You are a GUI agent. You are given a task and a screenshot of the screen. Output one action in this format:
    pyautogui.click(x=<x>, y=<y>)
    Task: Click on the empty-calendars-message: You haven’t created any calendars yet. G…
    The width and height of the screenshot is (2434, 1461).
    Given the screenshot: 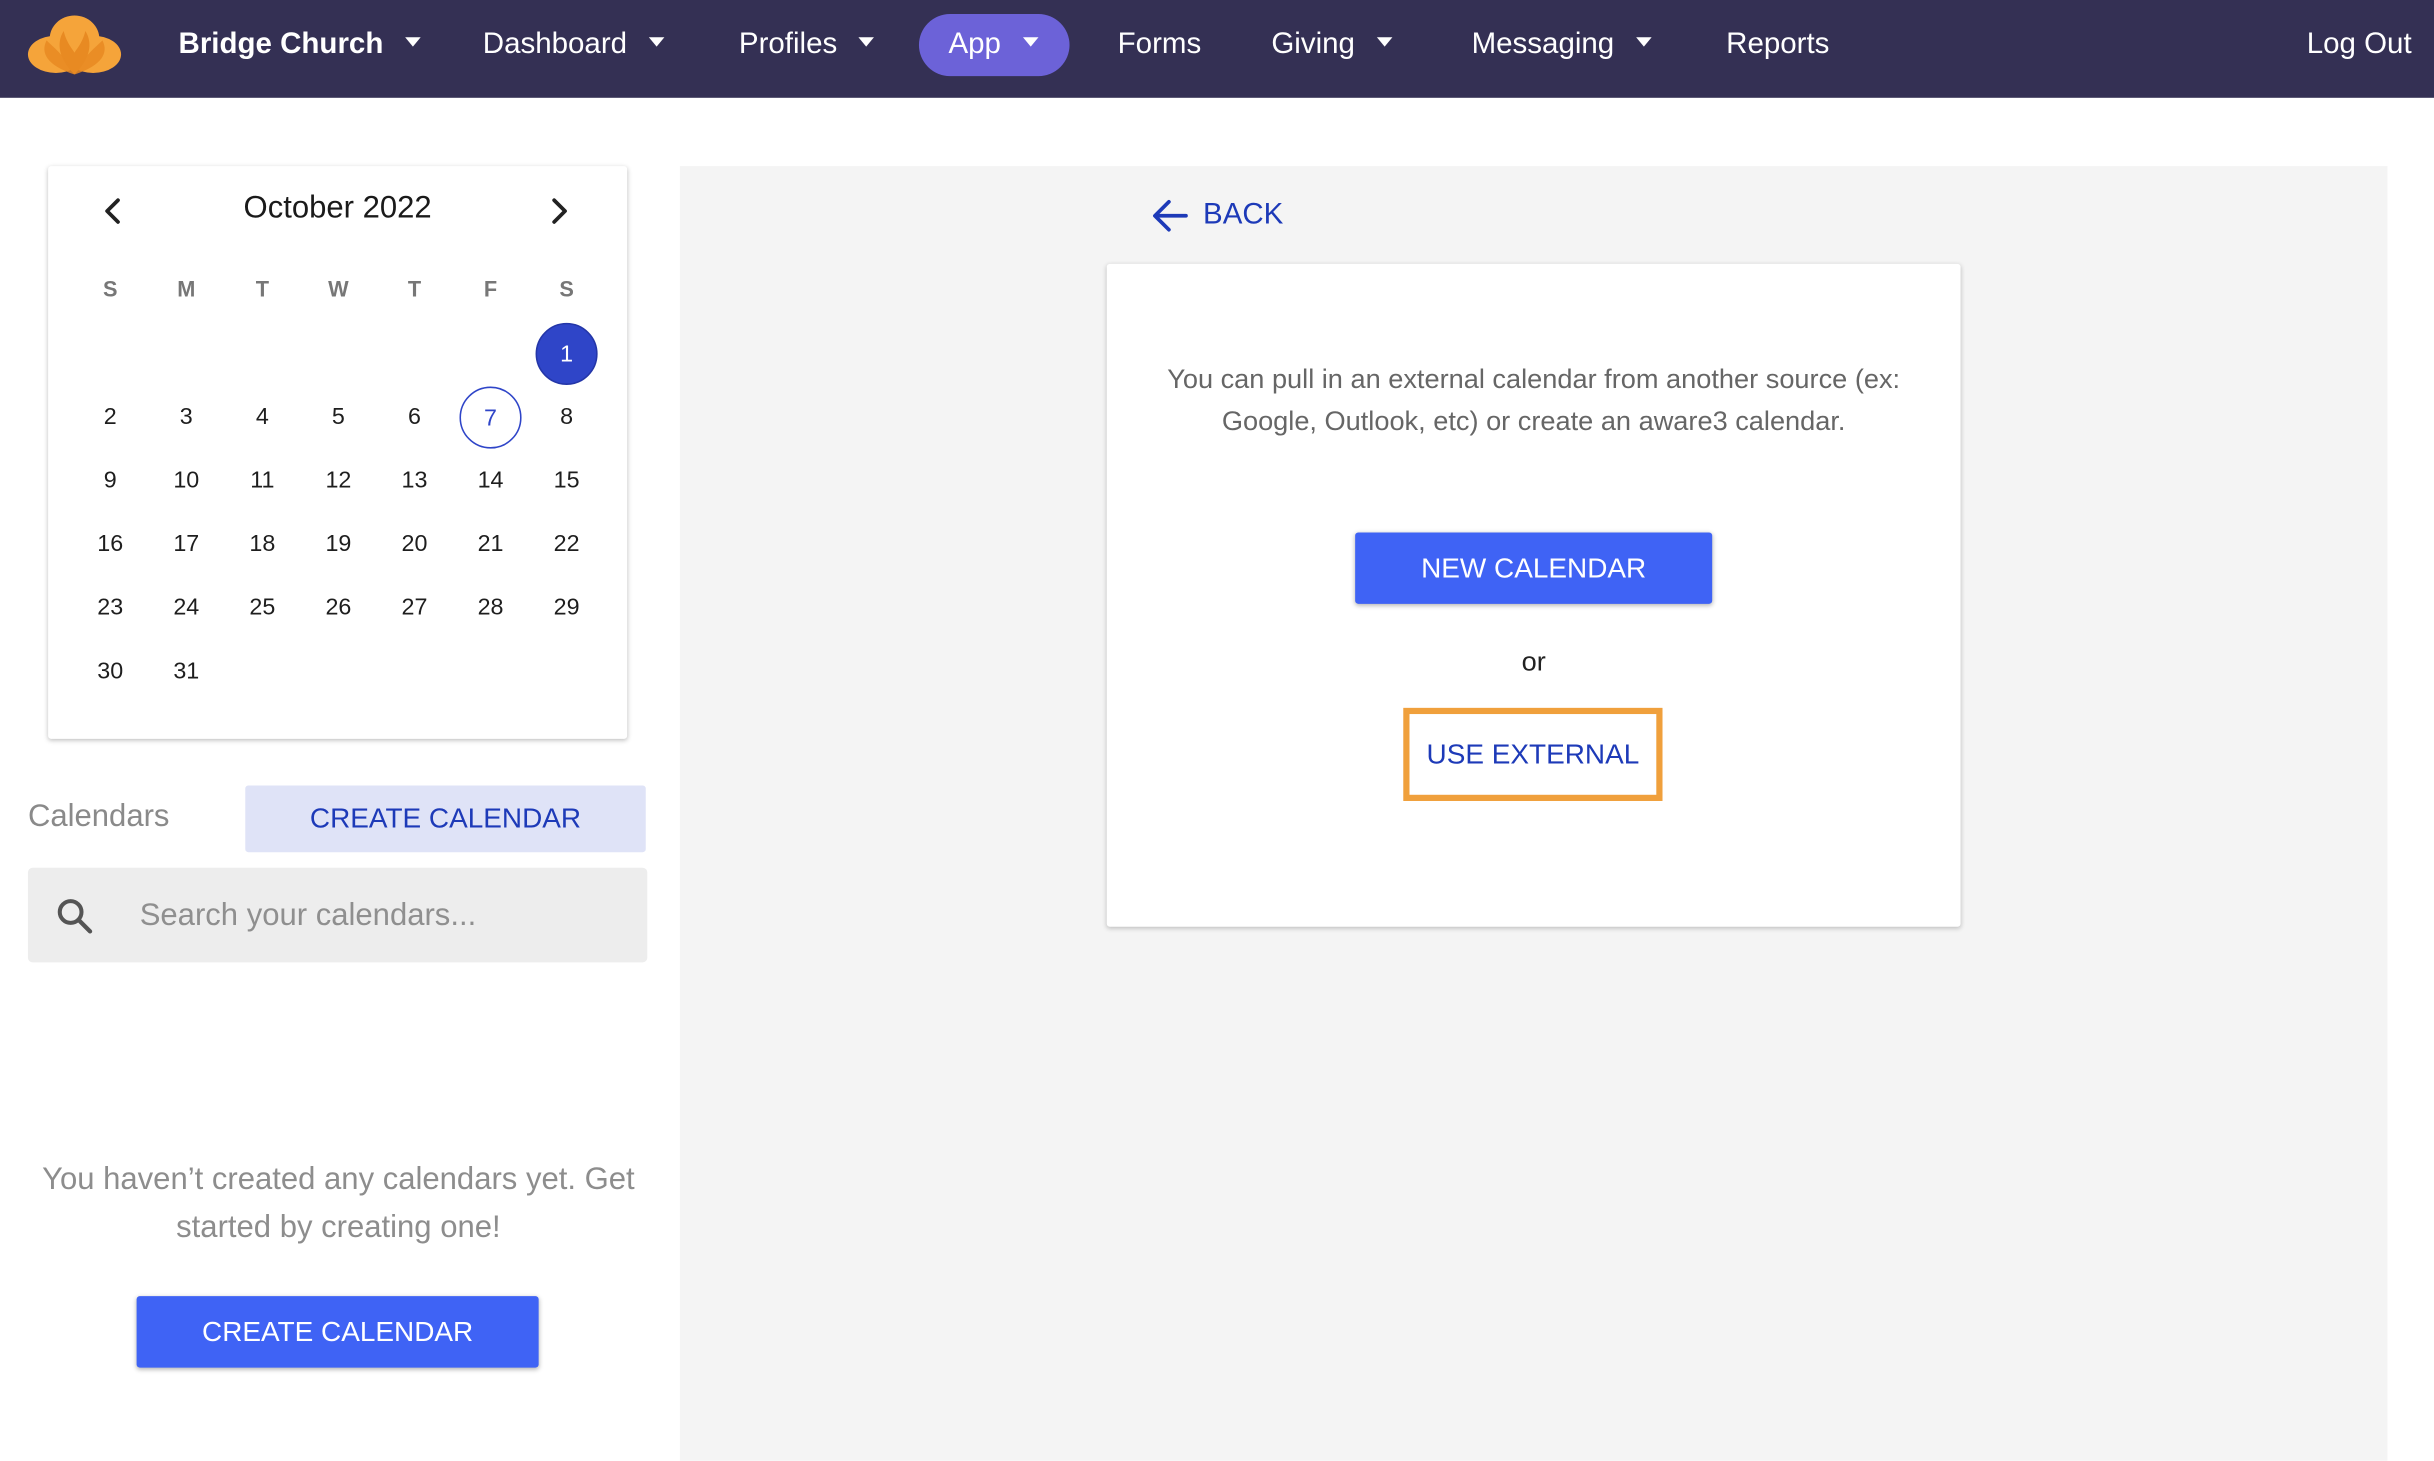 What is the action you would take?
    pyautogui.click(x=338, y=1203)
    